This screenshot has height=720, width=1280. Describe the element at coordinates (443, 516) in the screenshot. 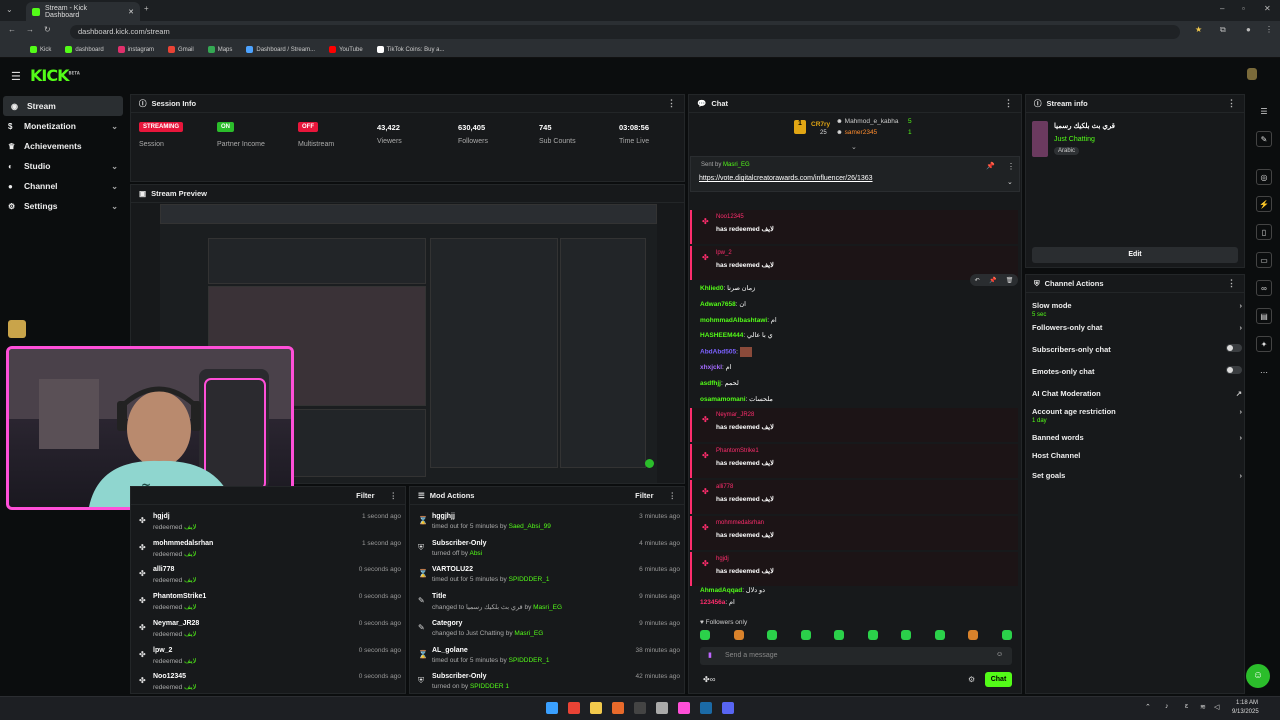

I see `mod-action-target: hggjhjj` at that location.